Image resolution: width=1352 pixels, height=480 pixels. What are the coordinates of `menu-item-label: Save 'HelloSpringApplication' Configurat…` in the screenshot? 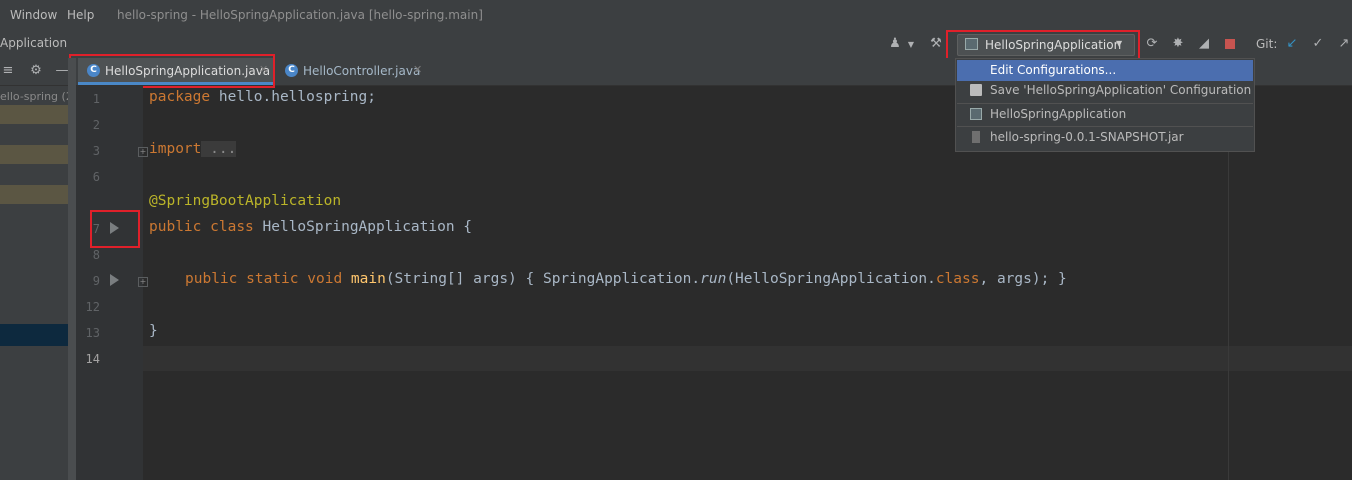 It's located at (1121, 90).